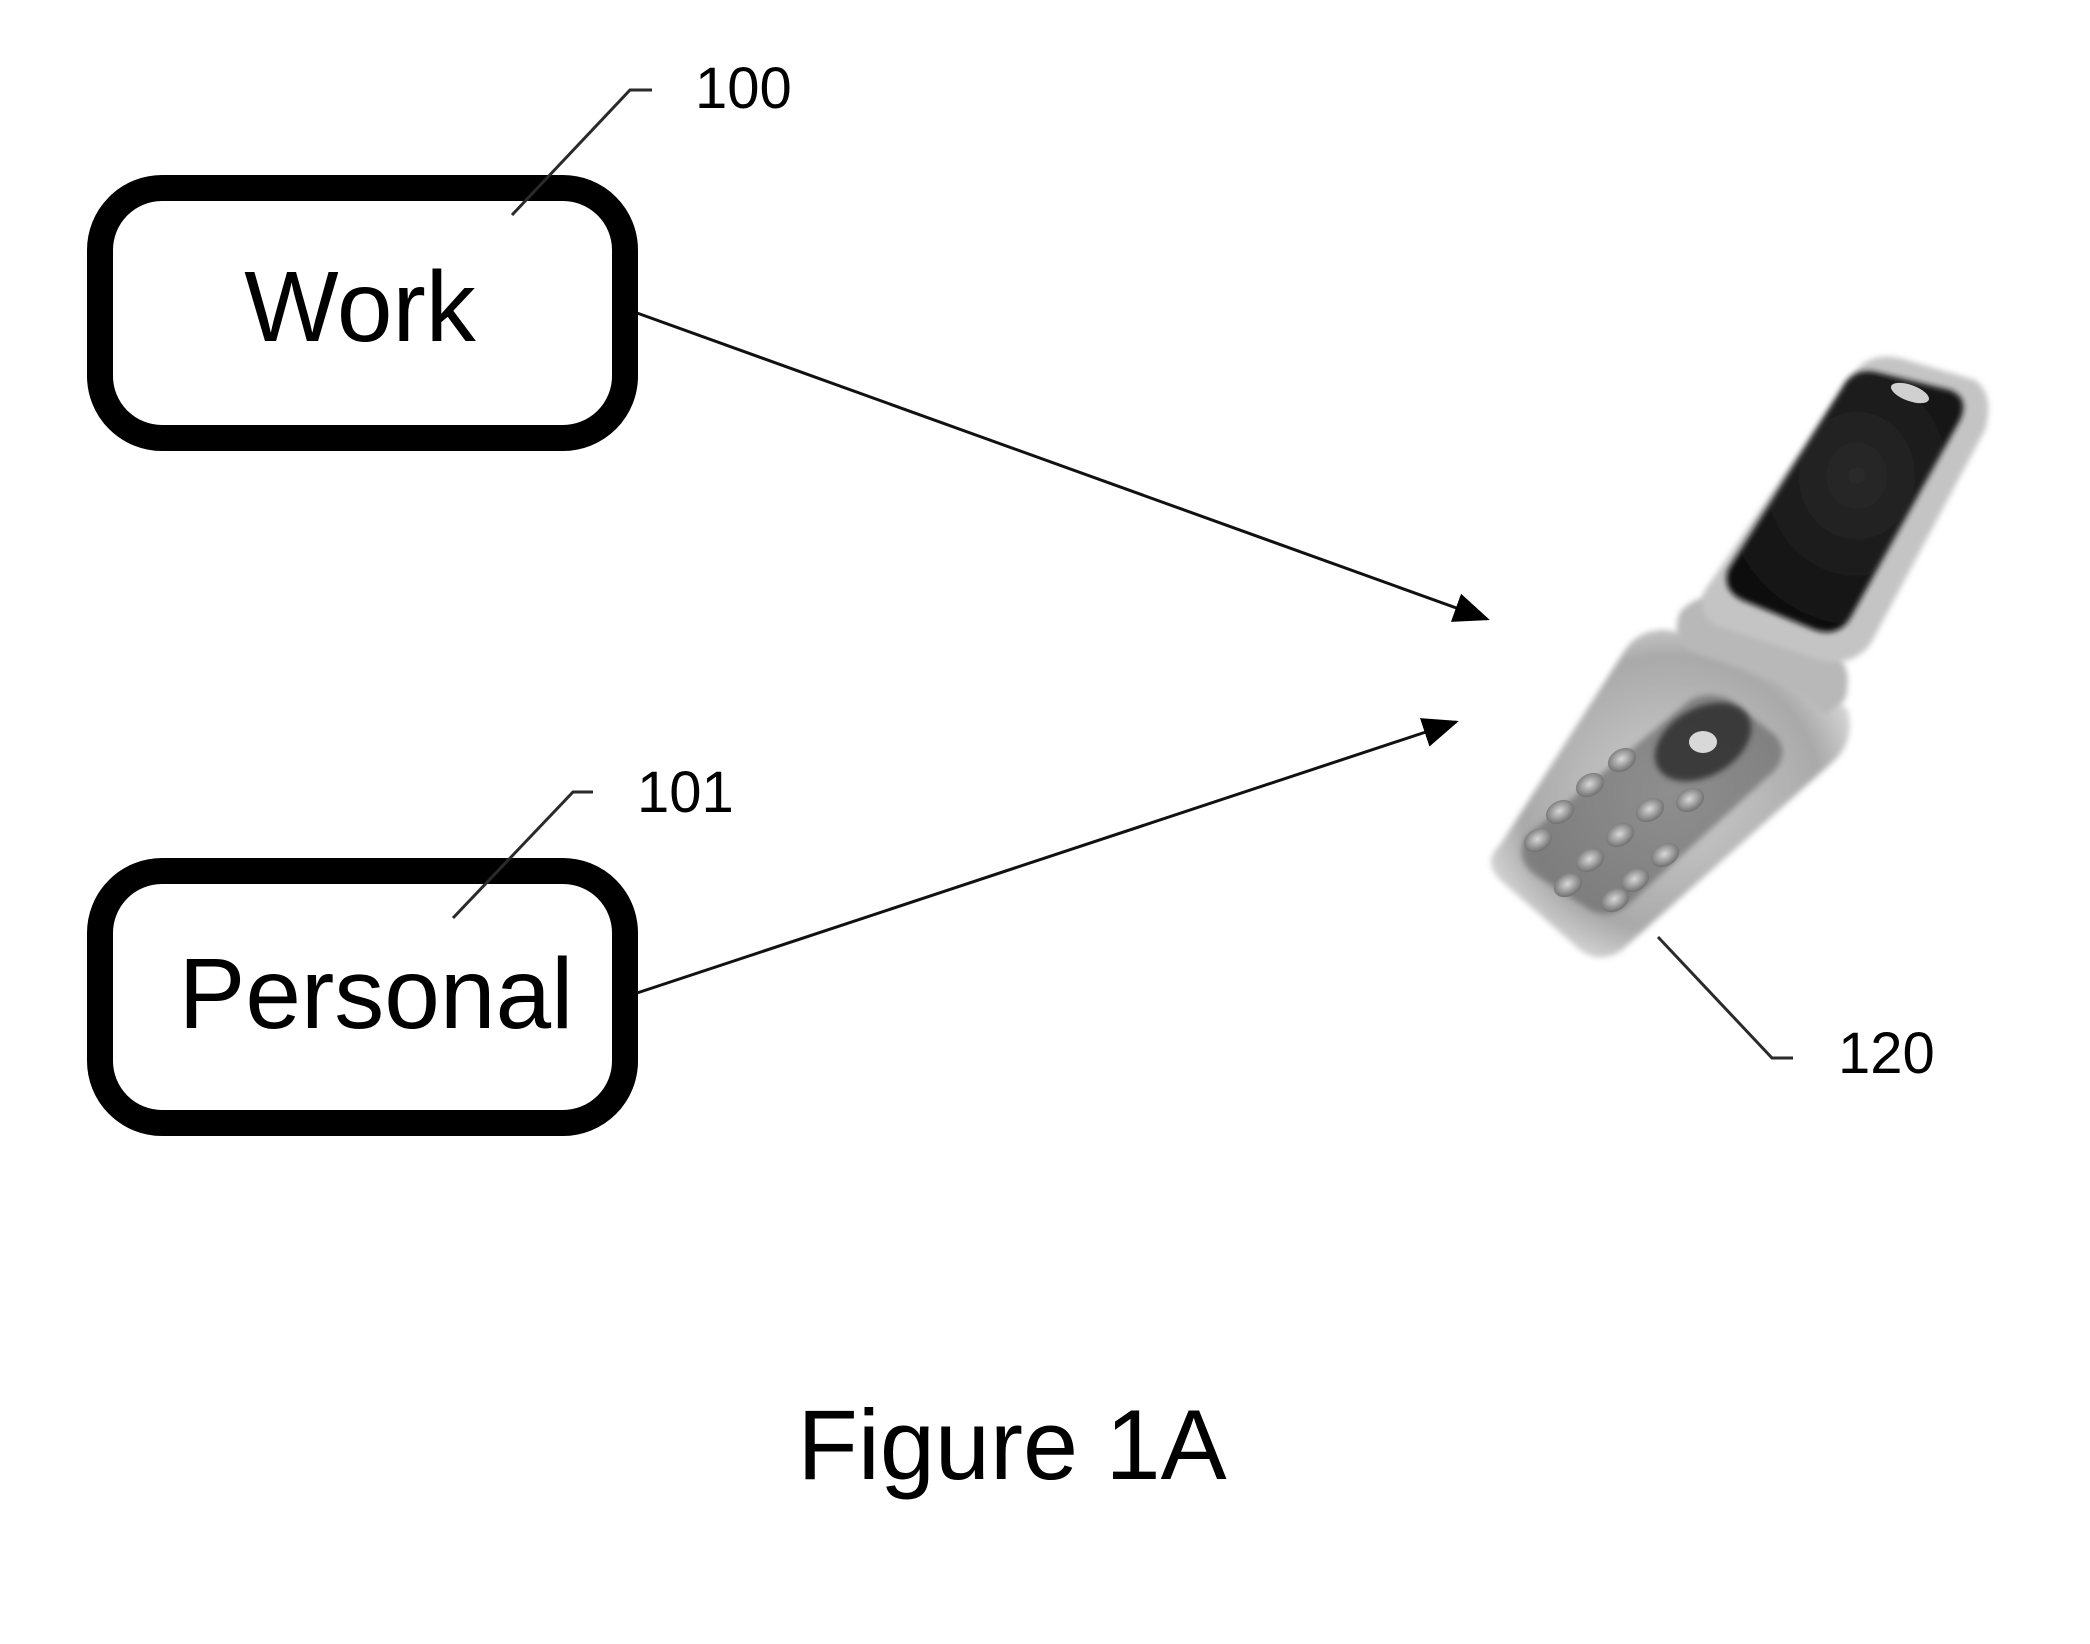  I want to click on ref-label-101: 101, so click(685, 792).